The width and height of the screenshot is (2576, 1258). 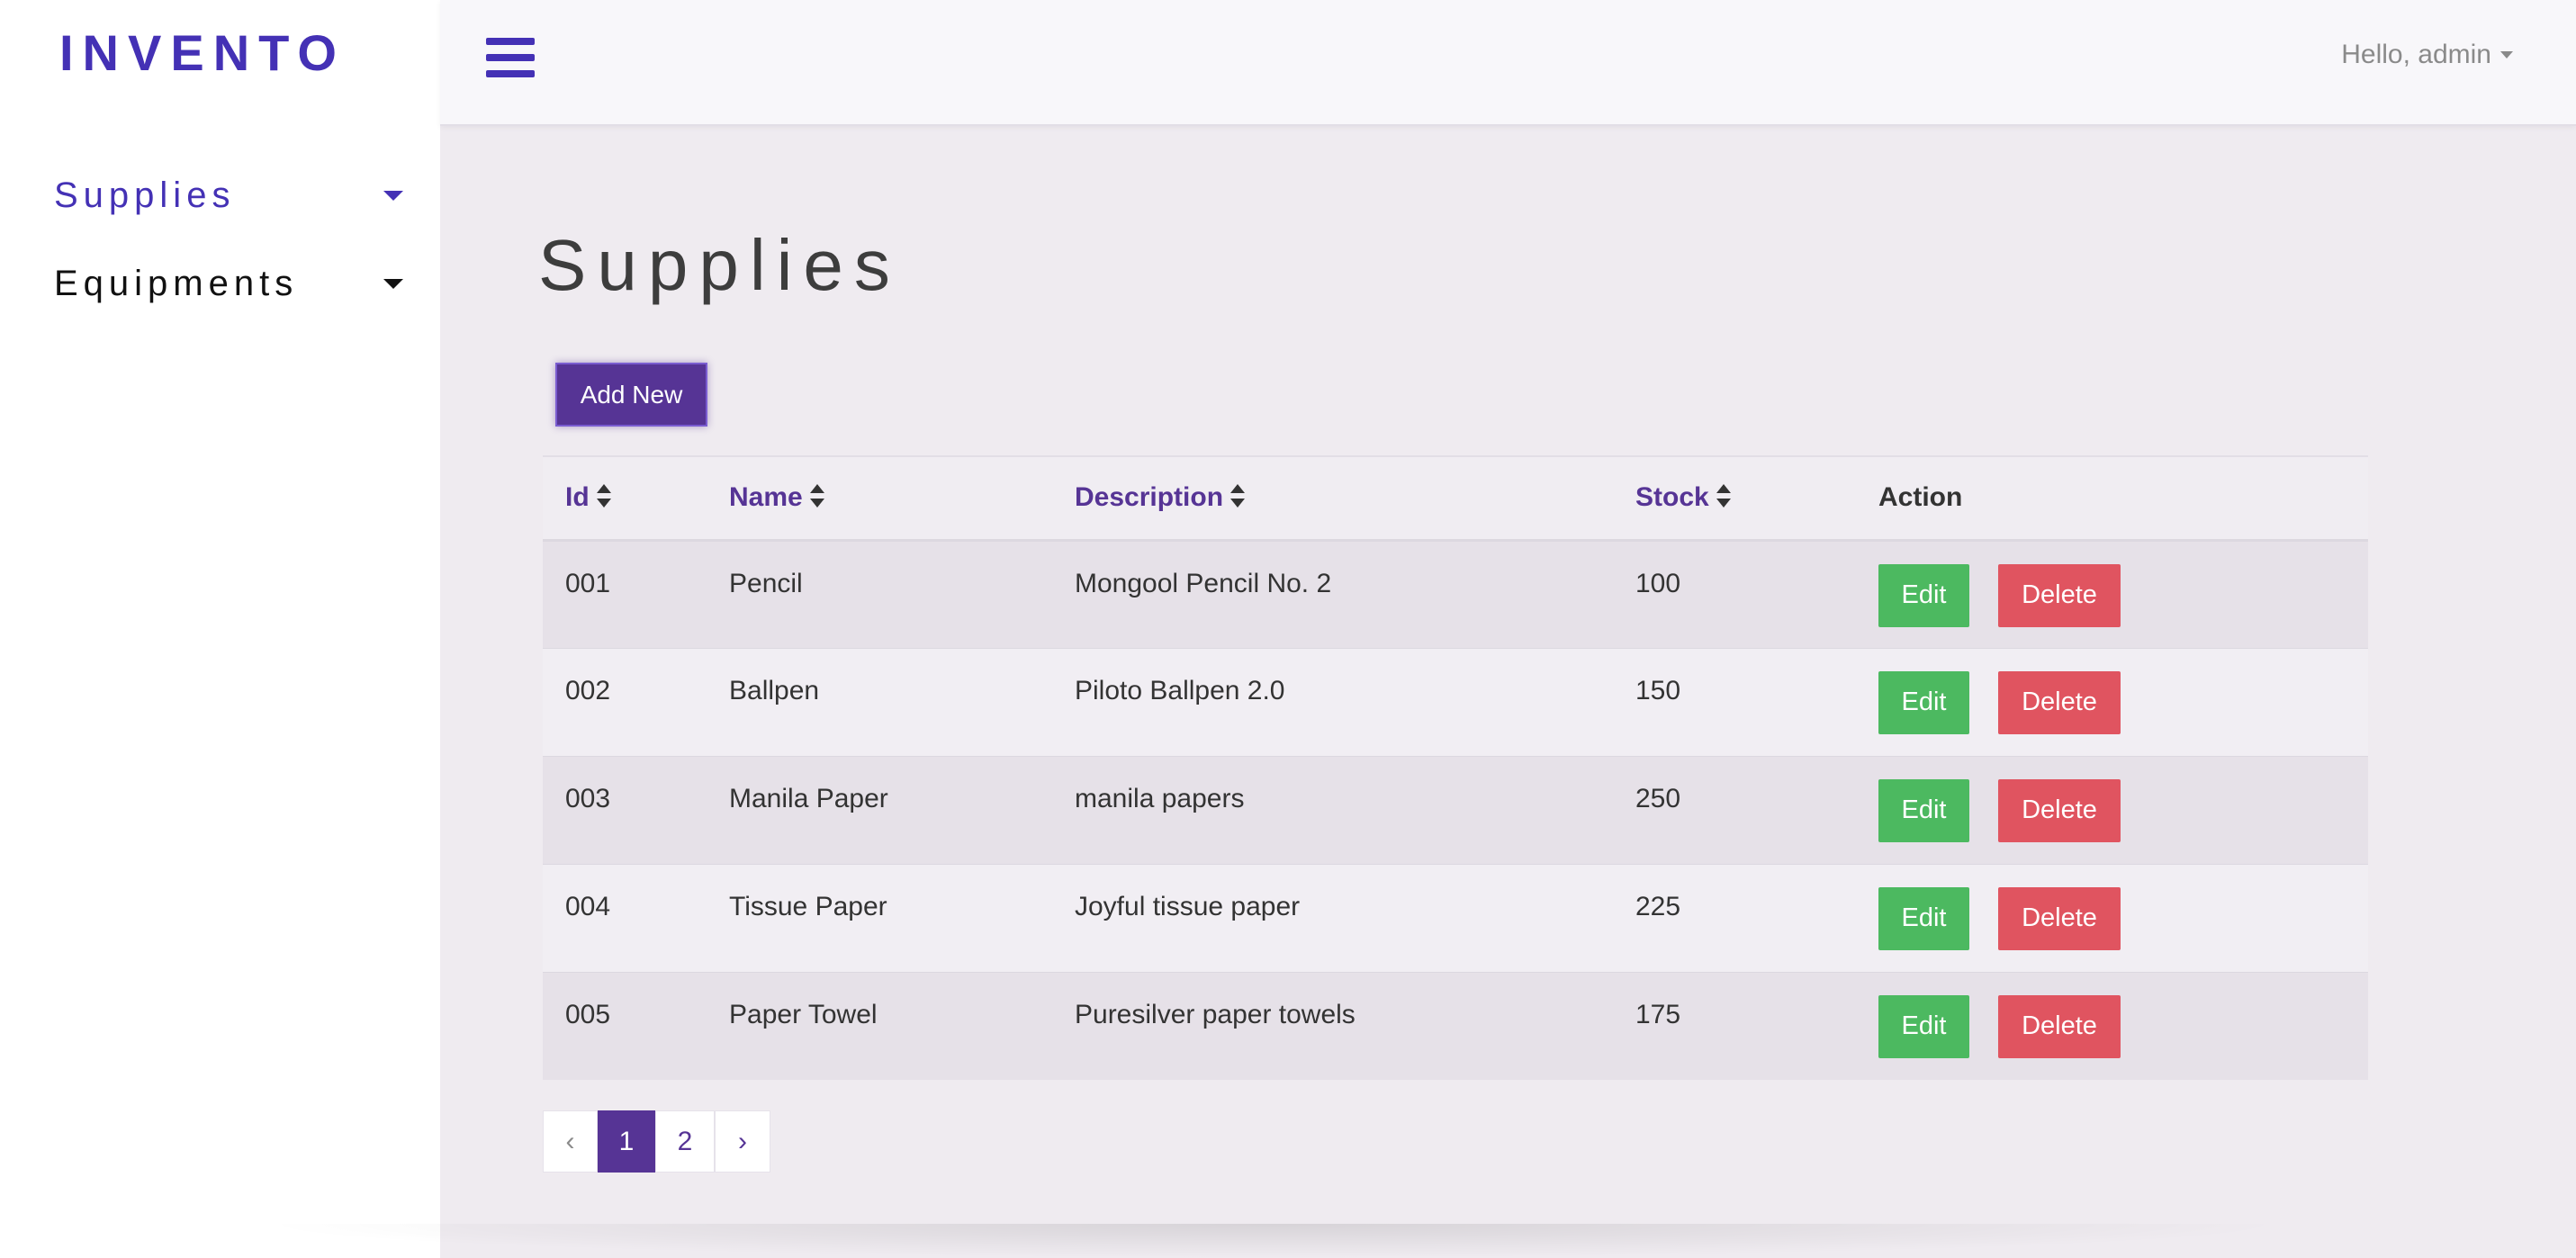 I want to click on pagination-prev-button: ‹, so click(x=570, y=1141).